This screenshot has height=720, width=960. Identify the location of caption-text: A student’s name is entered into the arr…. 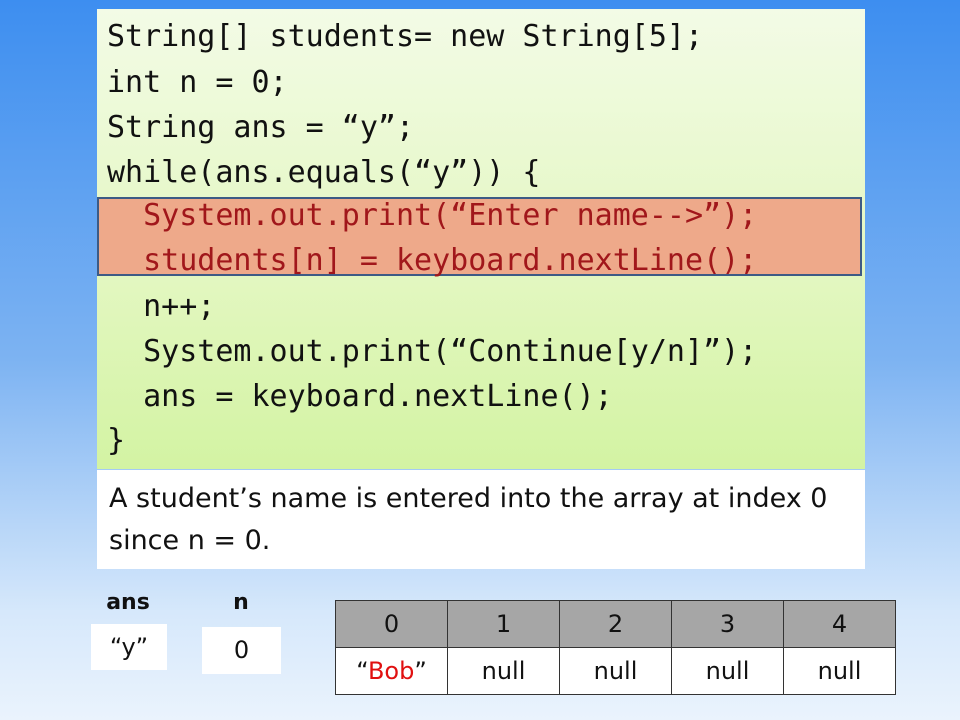
(481, 519).